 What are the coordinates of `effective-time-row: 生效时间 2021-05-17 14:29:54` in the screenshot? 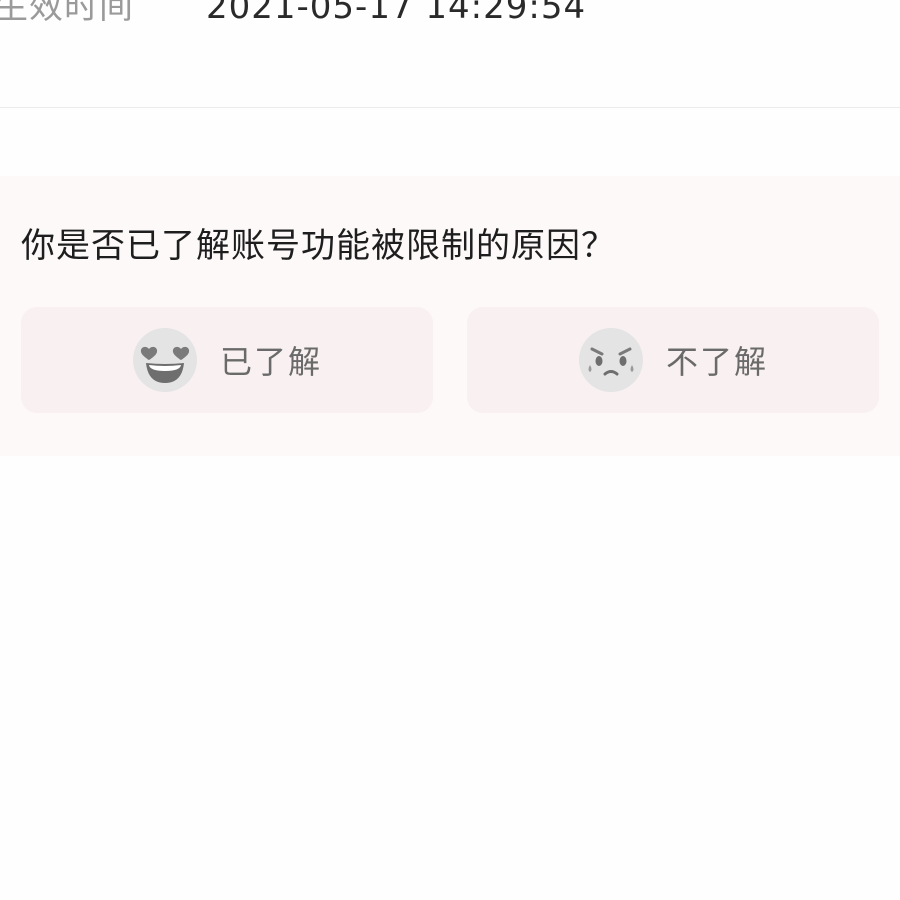 It's located at (450, 16).